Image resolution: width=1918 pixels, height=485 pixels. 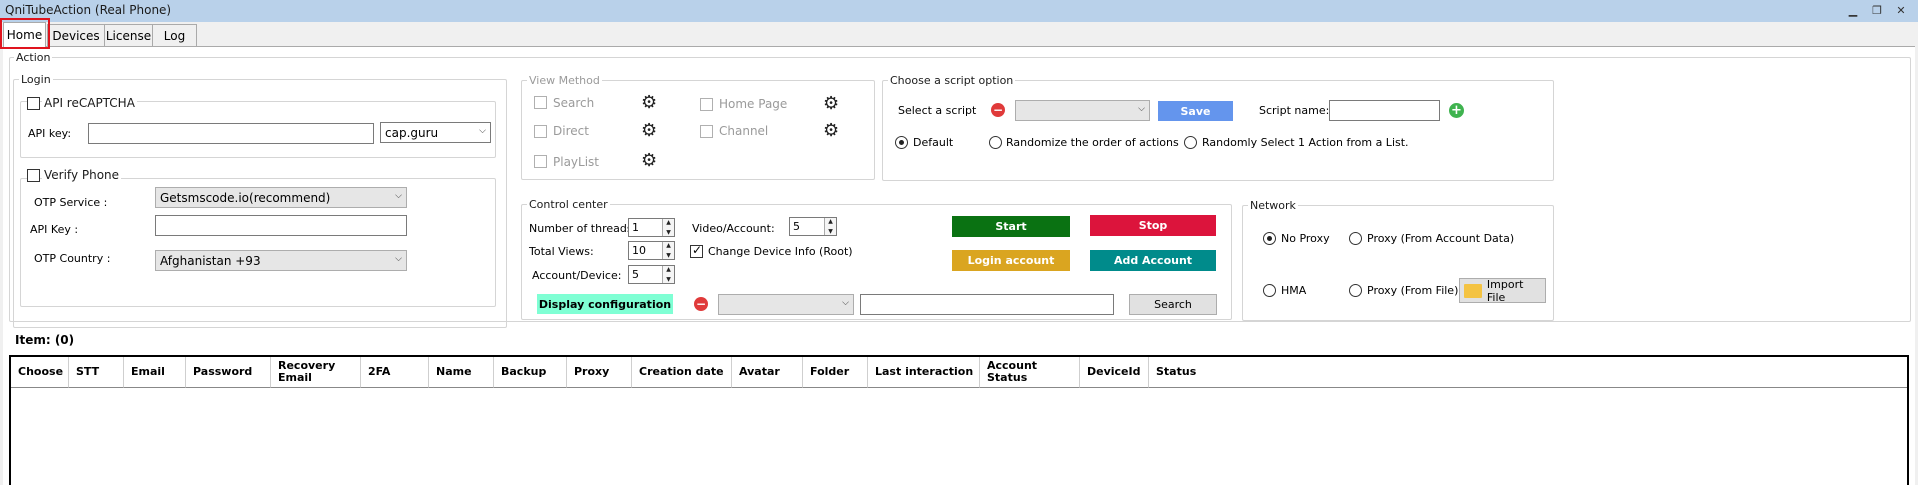 I want to click on column-header: STT, so click(x=96, y=372).